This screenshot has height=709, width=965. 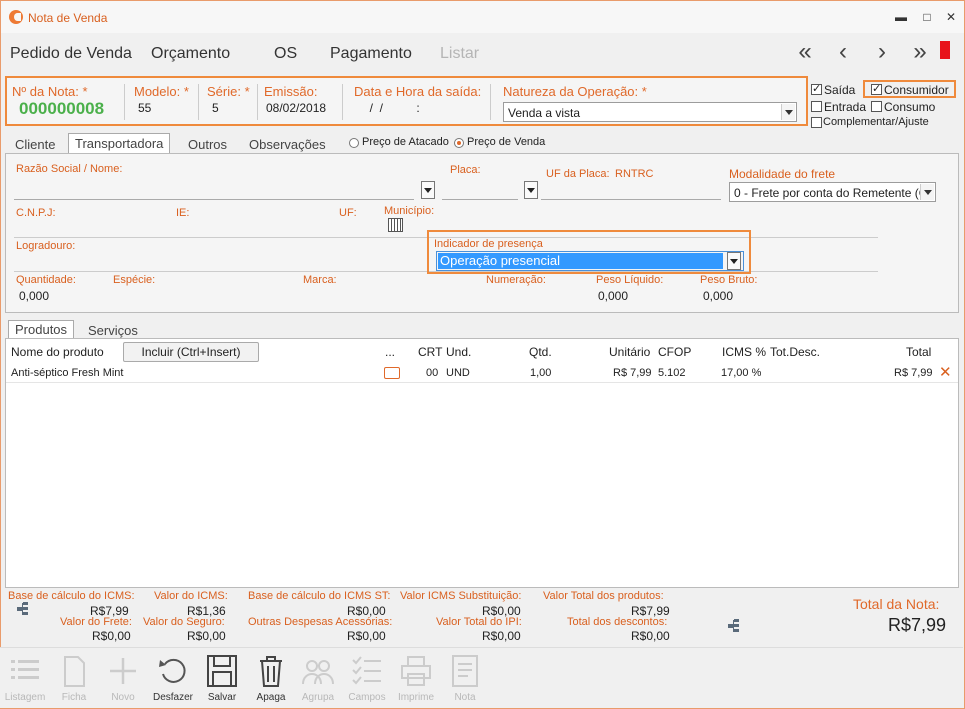 I want to click on row-nome: Anti-séptico Fresh Mint, so click(x=67, y=373).